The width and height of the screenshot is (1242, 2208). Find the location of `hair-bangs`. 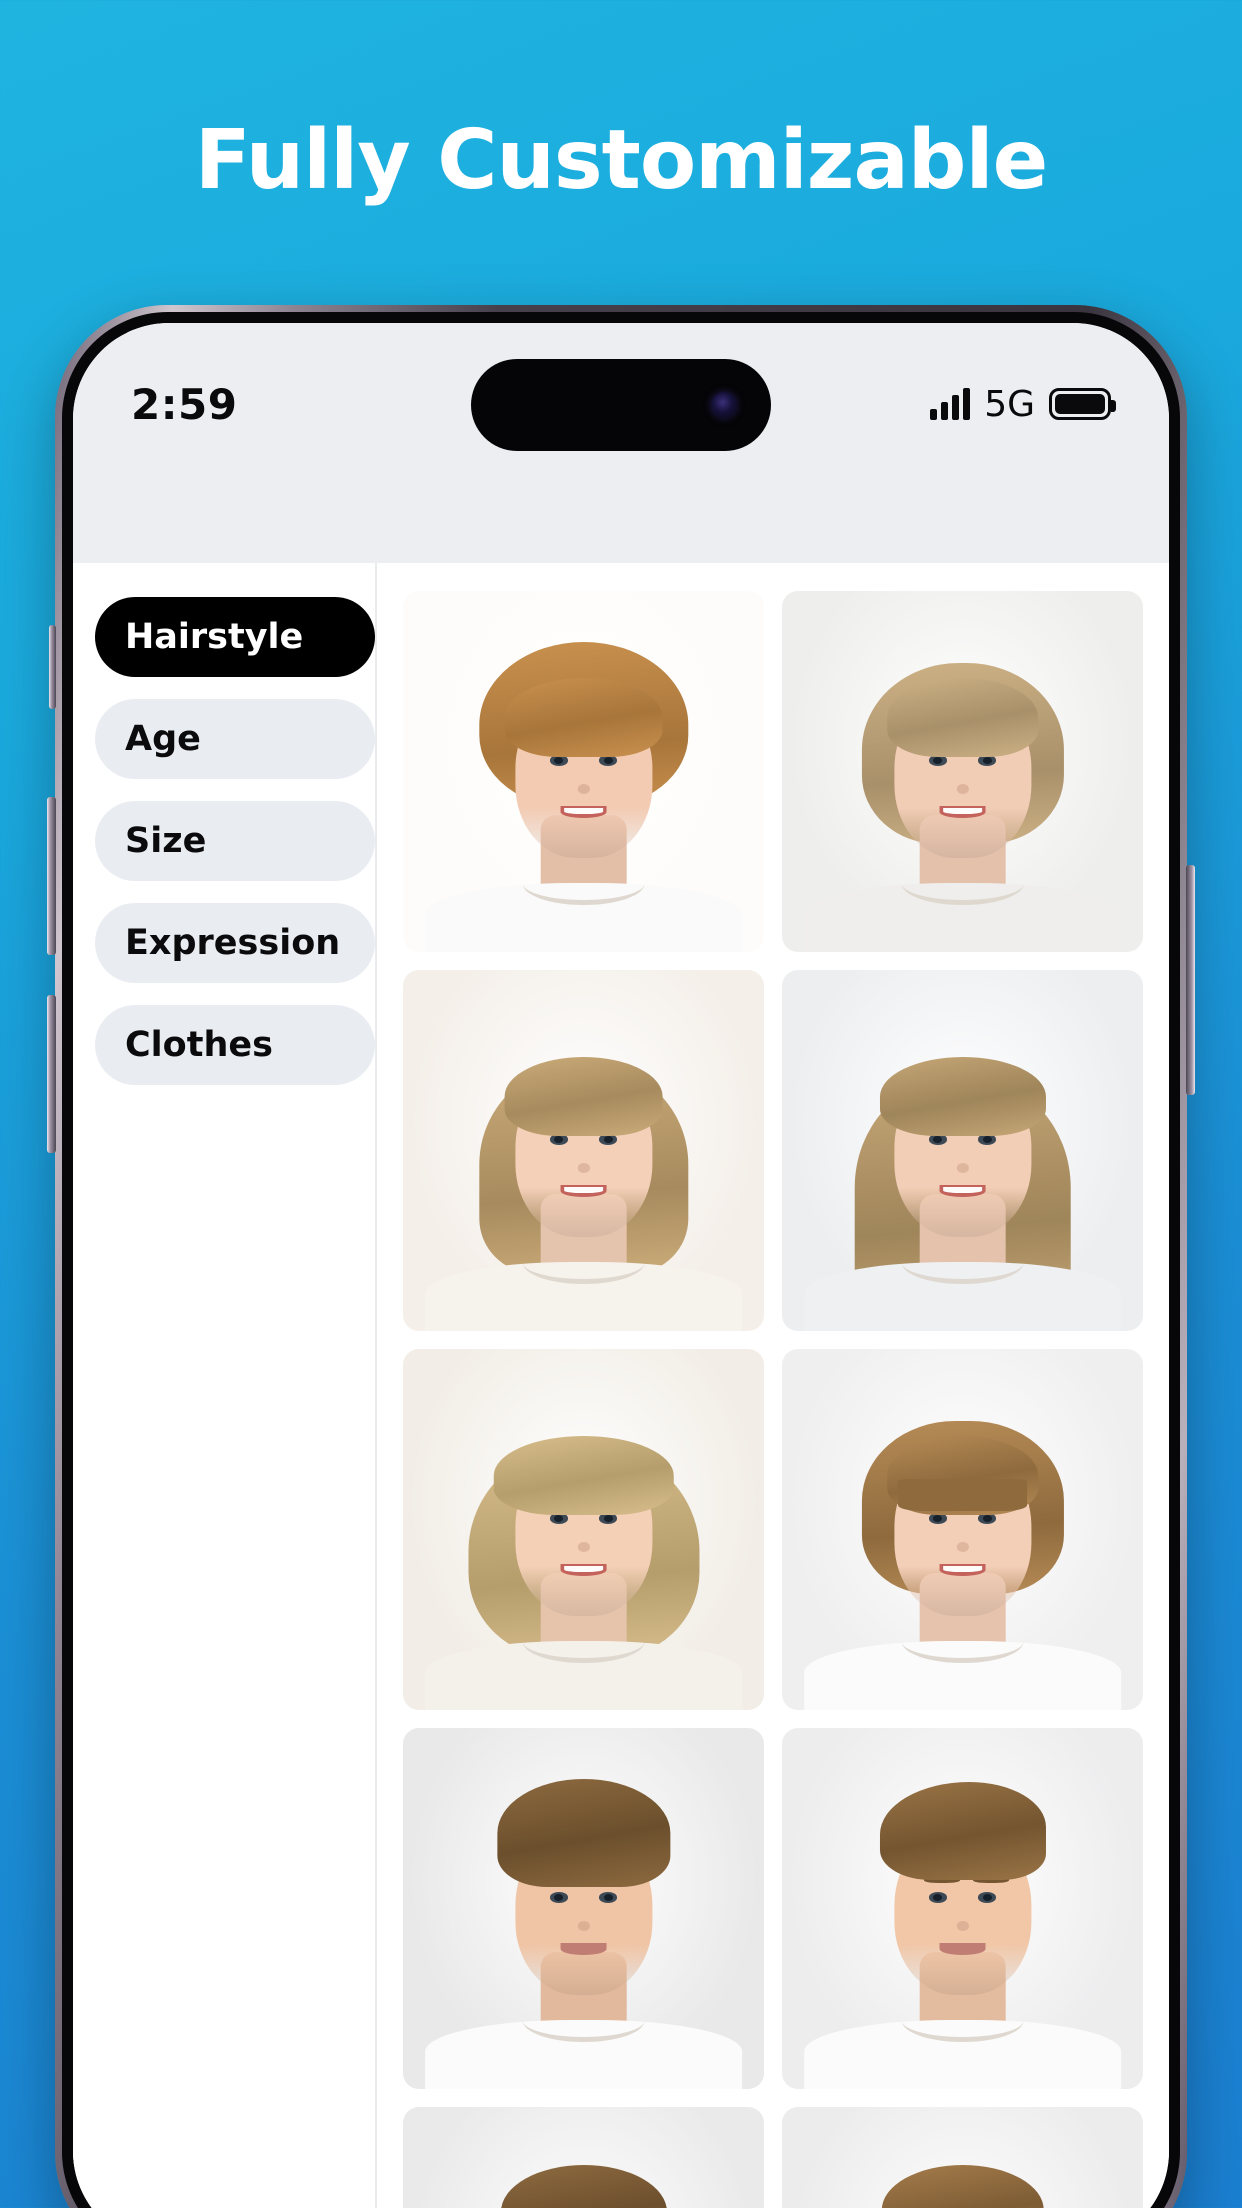

hair-bangs is located at coordinates (962, 1495).